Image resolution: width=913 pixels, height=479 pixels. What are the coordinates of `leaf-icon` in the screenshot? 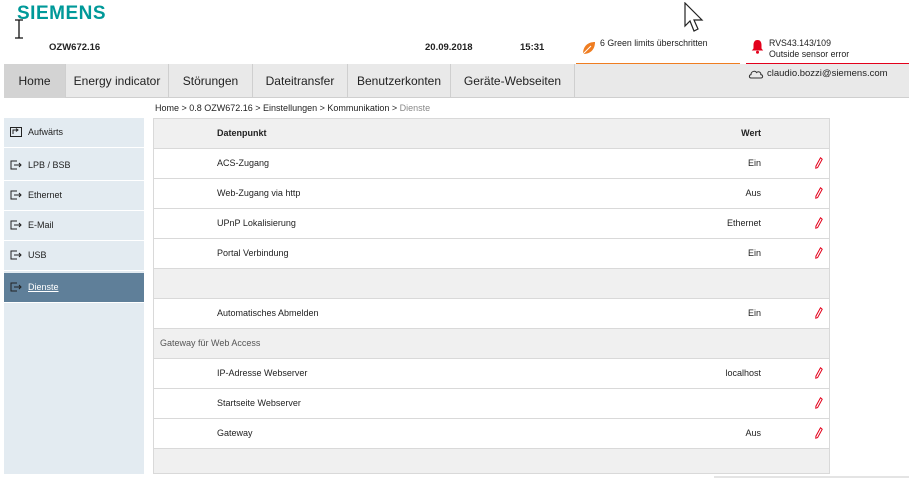 It's located at (588, 48).